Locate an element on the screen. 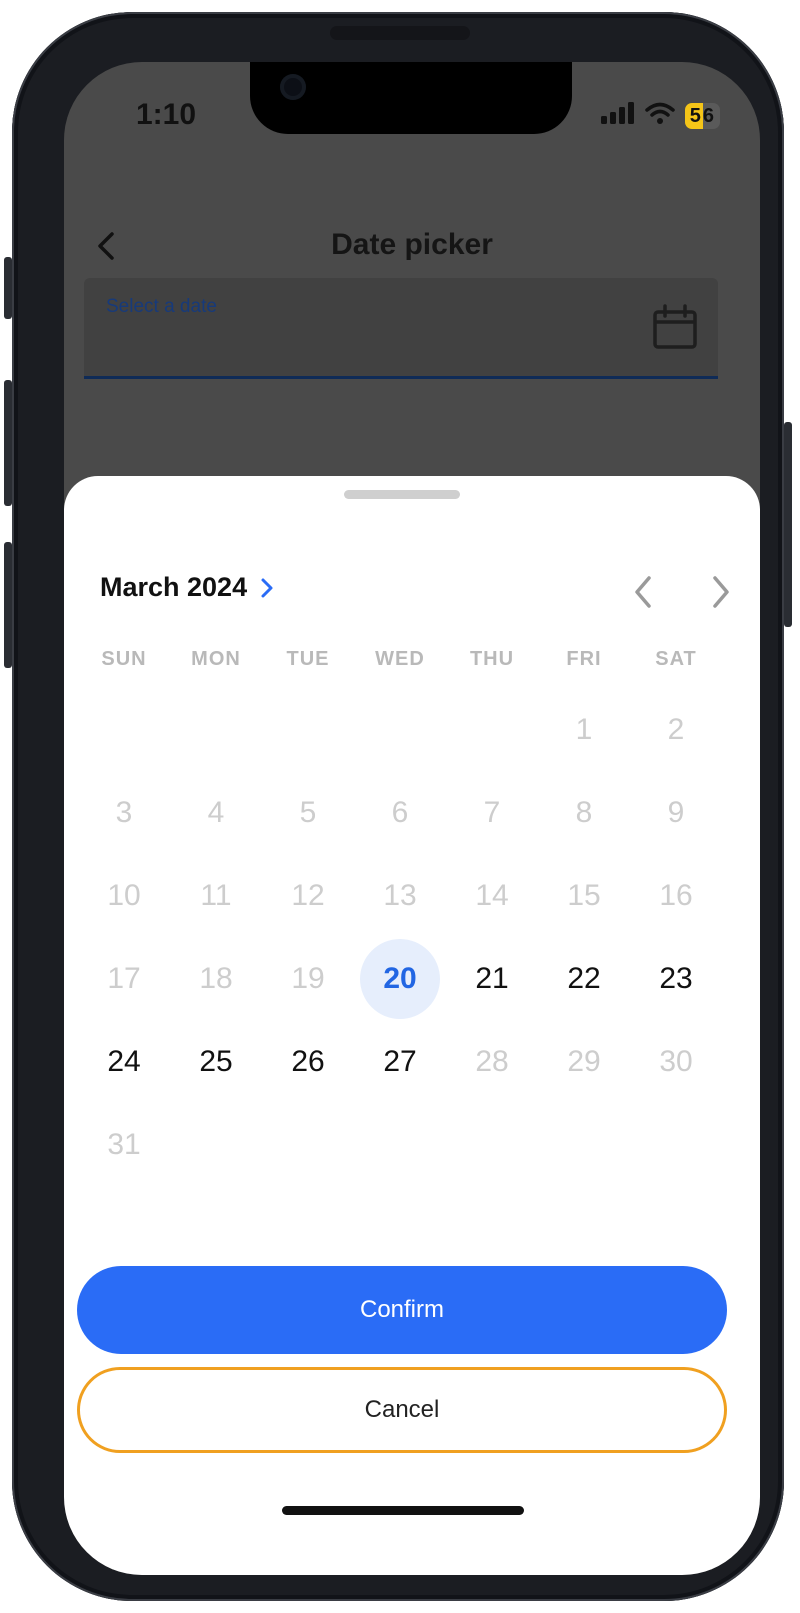 This screenshot has width=800, height=1613. calendar-day: 8 is located at coordinates (584, 812).